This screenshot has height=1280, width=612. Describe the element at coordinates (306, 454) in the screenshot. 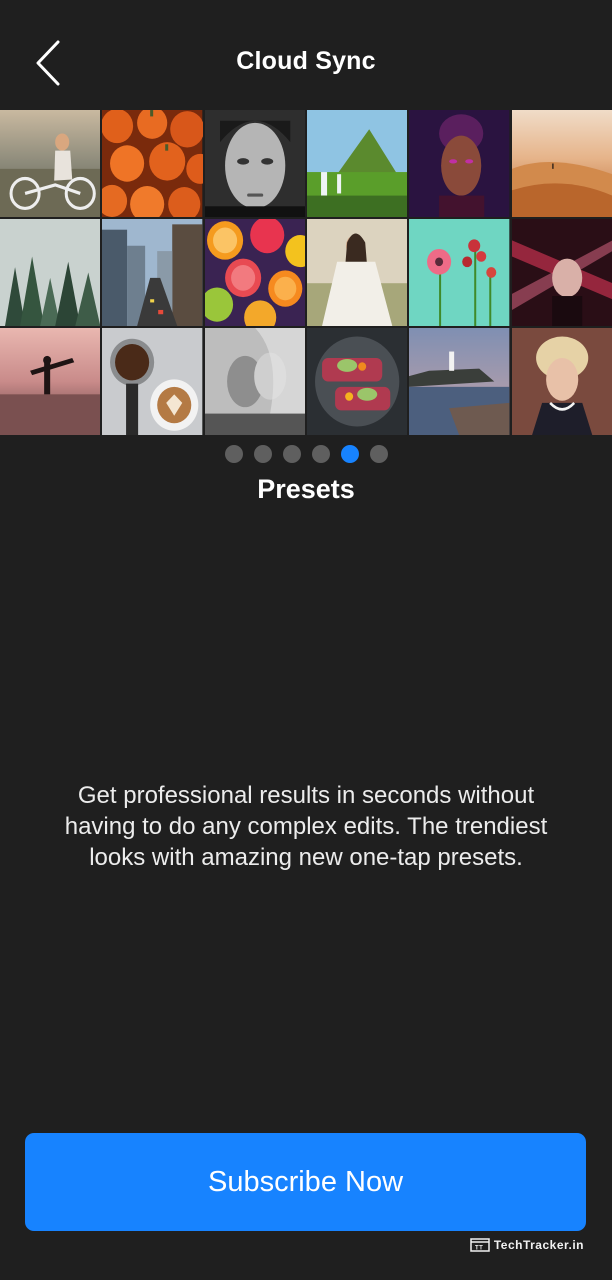

I see `carousel-pager` at that location.